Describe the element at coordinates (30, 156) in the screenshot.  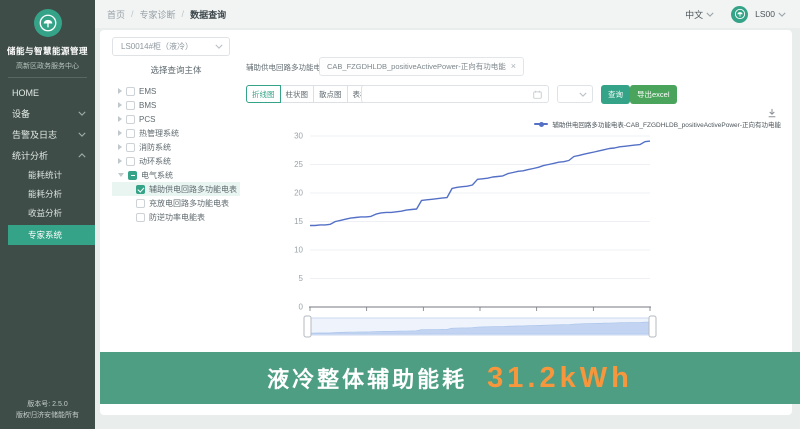
I see `sidebar-item-label: 统计分析` at that location.